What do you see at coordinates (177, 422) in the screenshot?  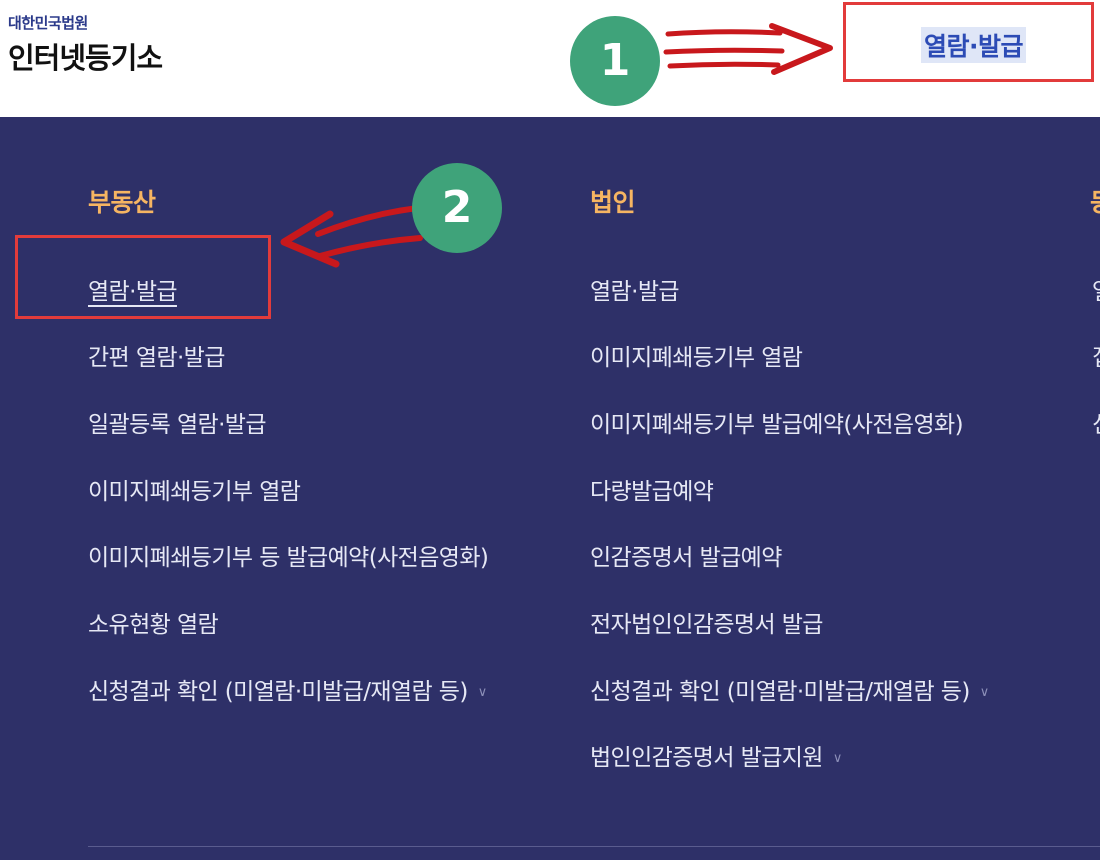 I see `menu-item-real-estate-bulk-view: 일괄등록 열람·발급` at bounding box center [177, 422].